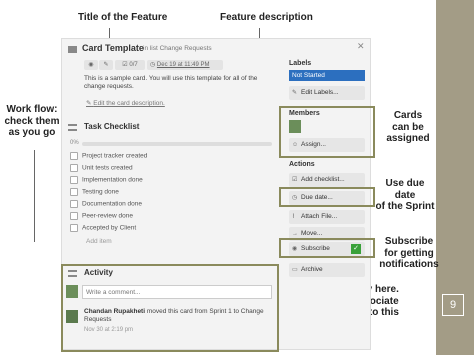 Image resolution: width=474 pixels, height=355 pixels. I want to click on checklist-title: Task Checklist, so click(112, 126).